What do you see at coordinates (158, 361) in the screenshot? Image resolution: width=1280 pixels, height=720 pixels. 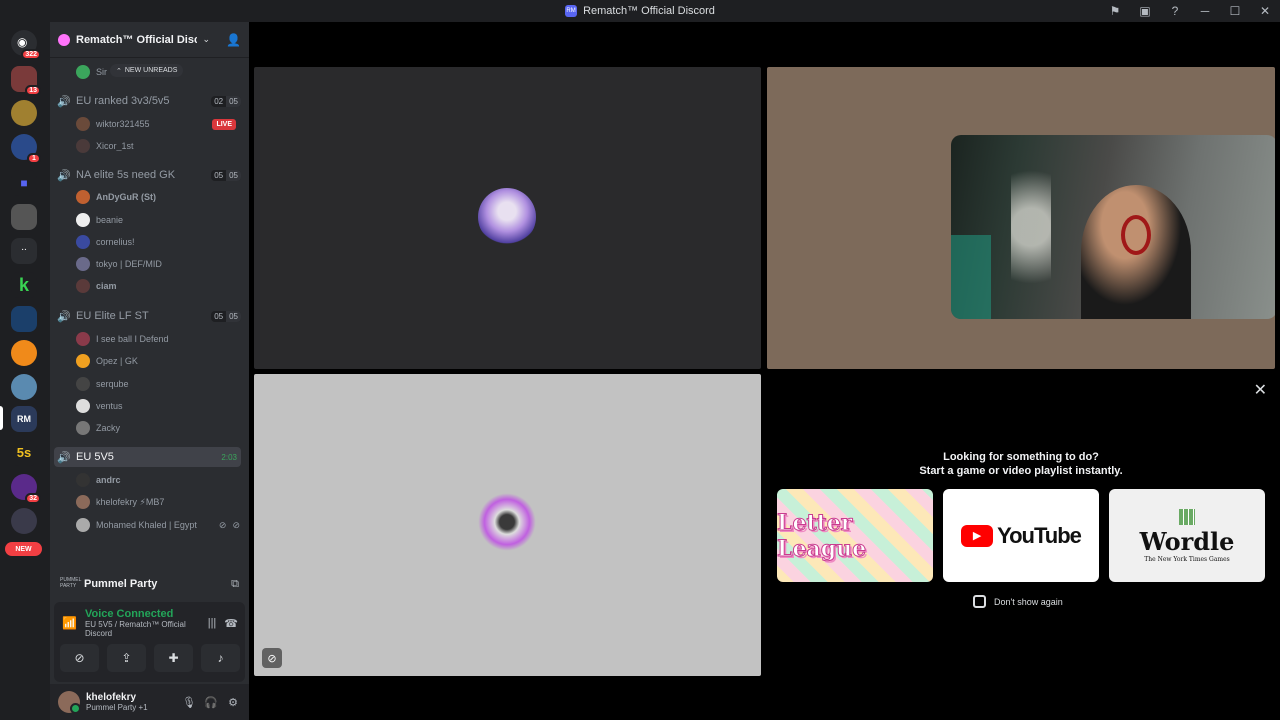 I see `voice-member: Opez | GK` at bounding box center [158, 361].